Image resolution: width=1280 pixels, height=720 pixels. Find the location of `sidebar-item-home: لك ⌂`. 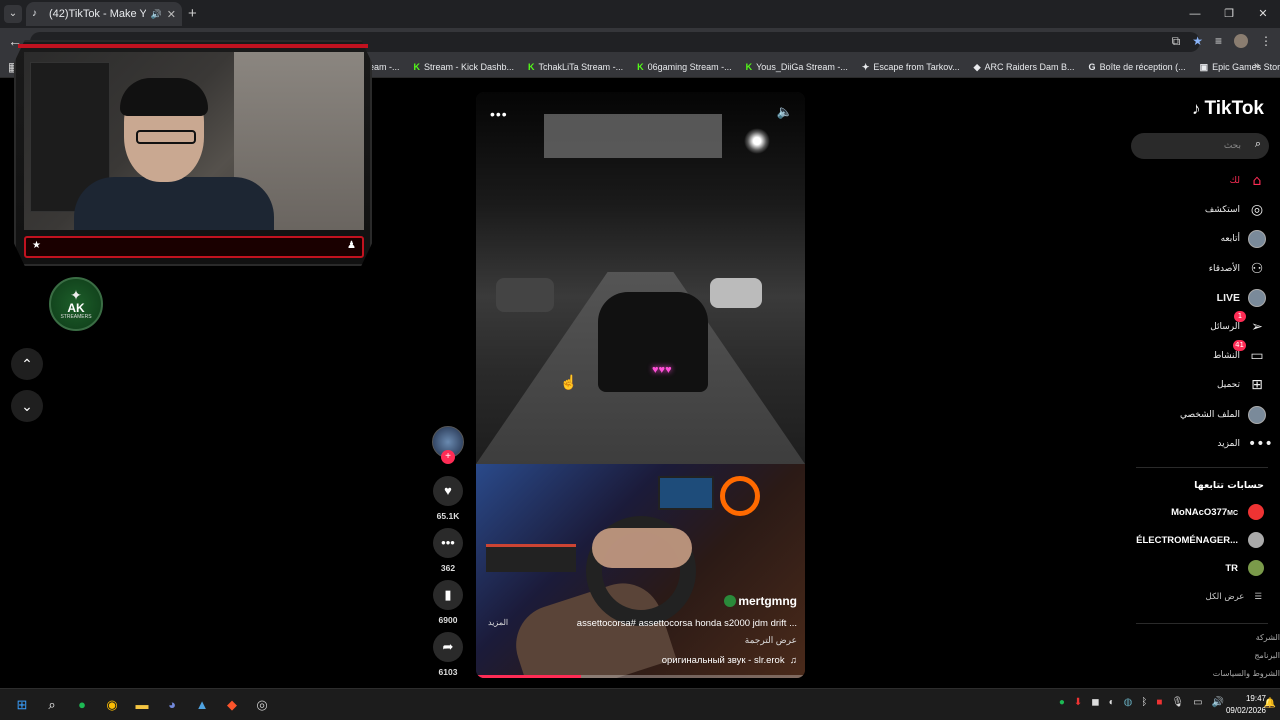

sidebar-item-home: لك ⌂ is located at coordinates (1248, 181).